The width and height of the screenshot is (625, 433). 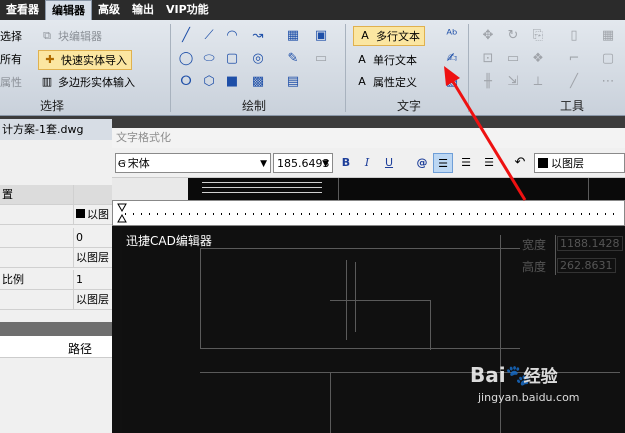 What do you see at coordinates (518, 375) in the screenshot?
I see `paw-icon: 🐾` at bounding box center [518, 375].